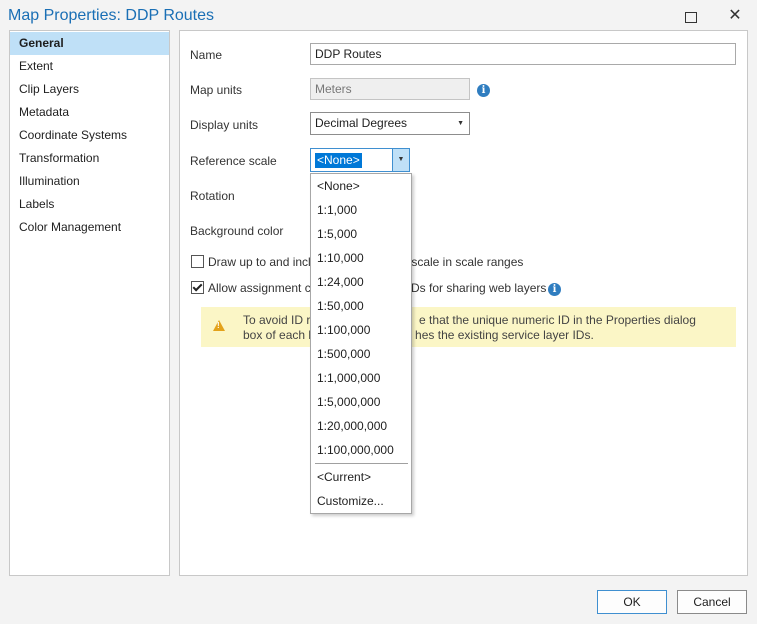 The height and width of the screenshot is (624, 757). I want to click on maximize-button, so click(691, 16).